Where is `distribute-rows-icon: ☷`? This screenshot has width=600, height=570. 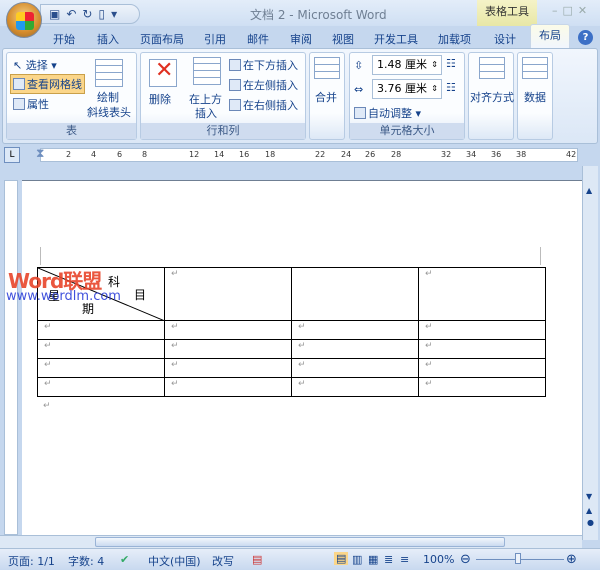
distribute-rows-icon: ☷ is located at coordinates (451, 63).